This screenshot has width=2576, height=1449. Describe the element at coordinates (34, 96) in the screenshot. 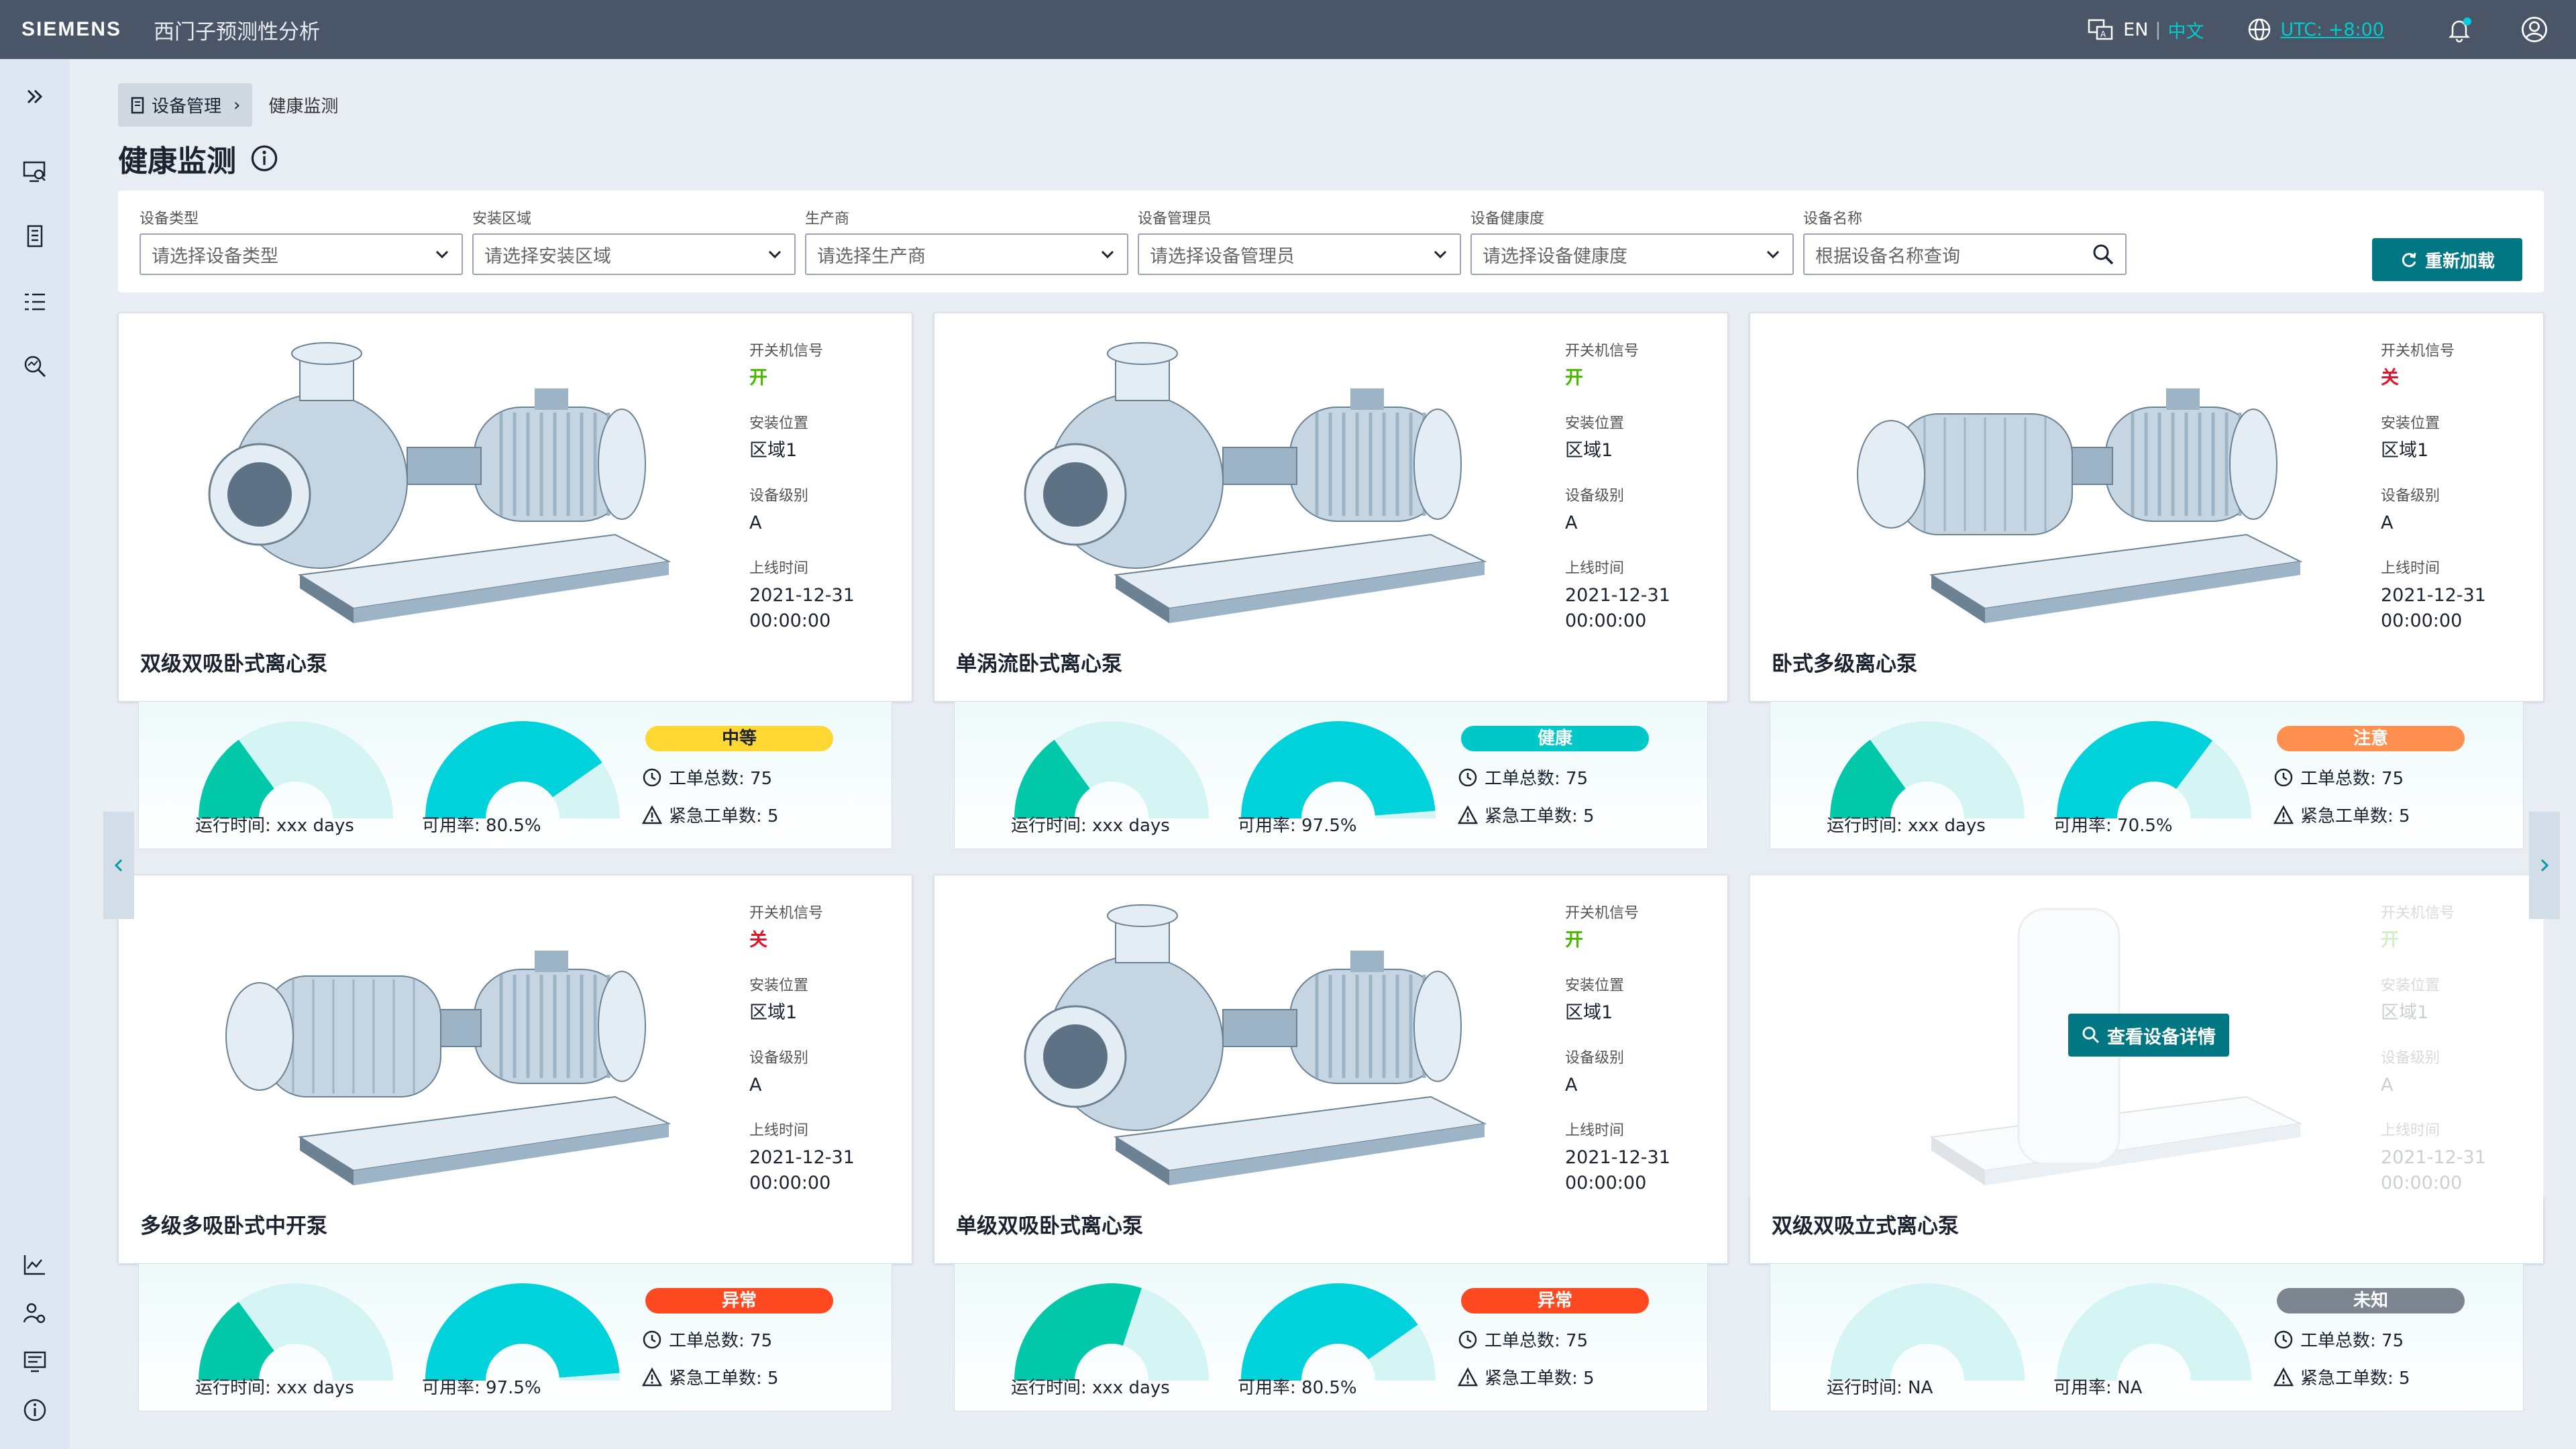

I see `expand-sidebar-icon` at that location.